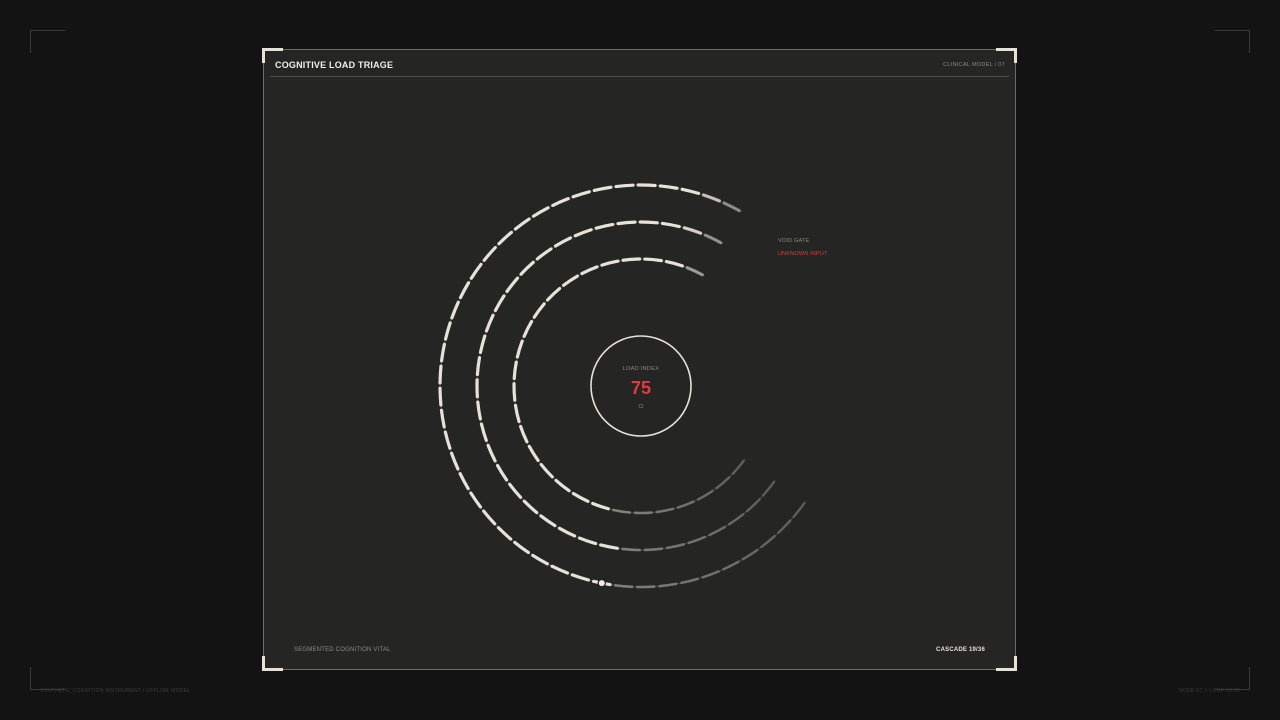 This screenshot has width=1280, height=720. Describe the element at coordinates (601, 583) in the screenshot. I see `gauge-position-marker` at that location.